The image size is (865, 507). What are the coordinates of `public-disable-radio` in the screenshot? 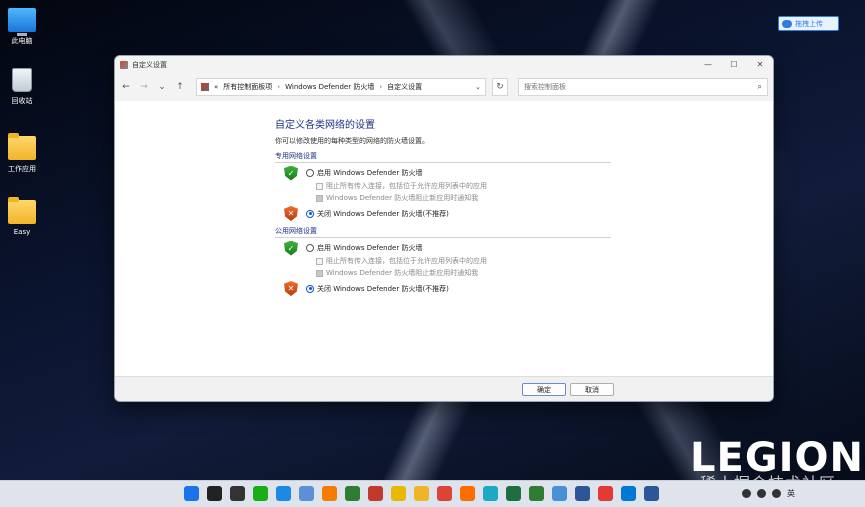 It's located at (310, 288).